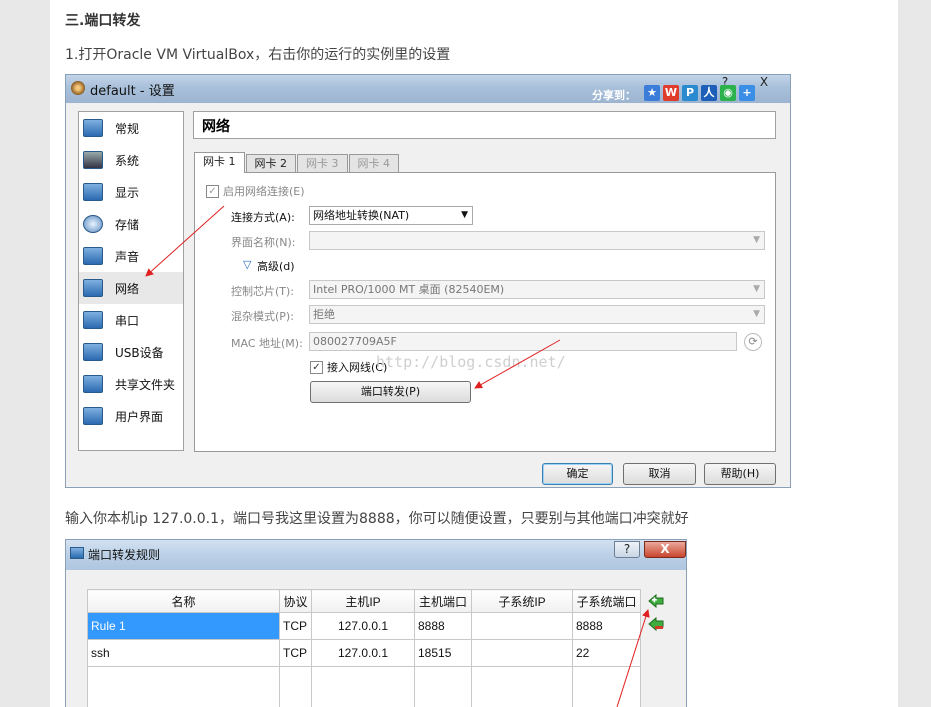 This screenshot has width=931, height=707. What do you see at coordinates (131, 352) in the screenshot?
I see `sidebar-item-usb: USB设备` at bounding box center [131, 352].